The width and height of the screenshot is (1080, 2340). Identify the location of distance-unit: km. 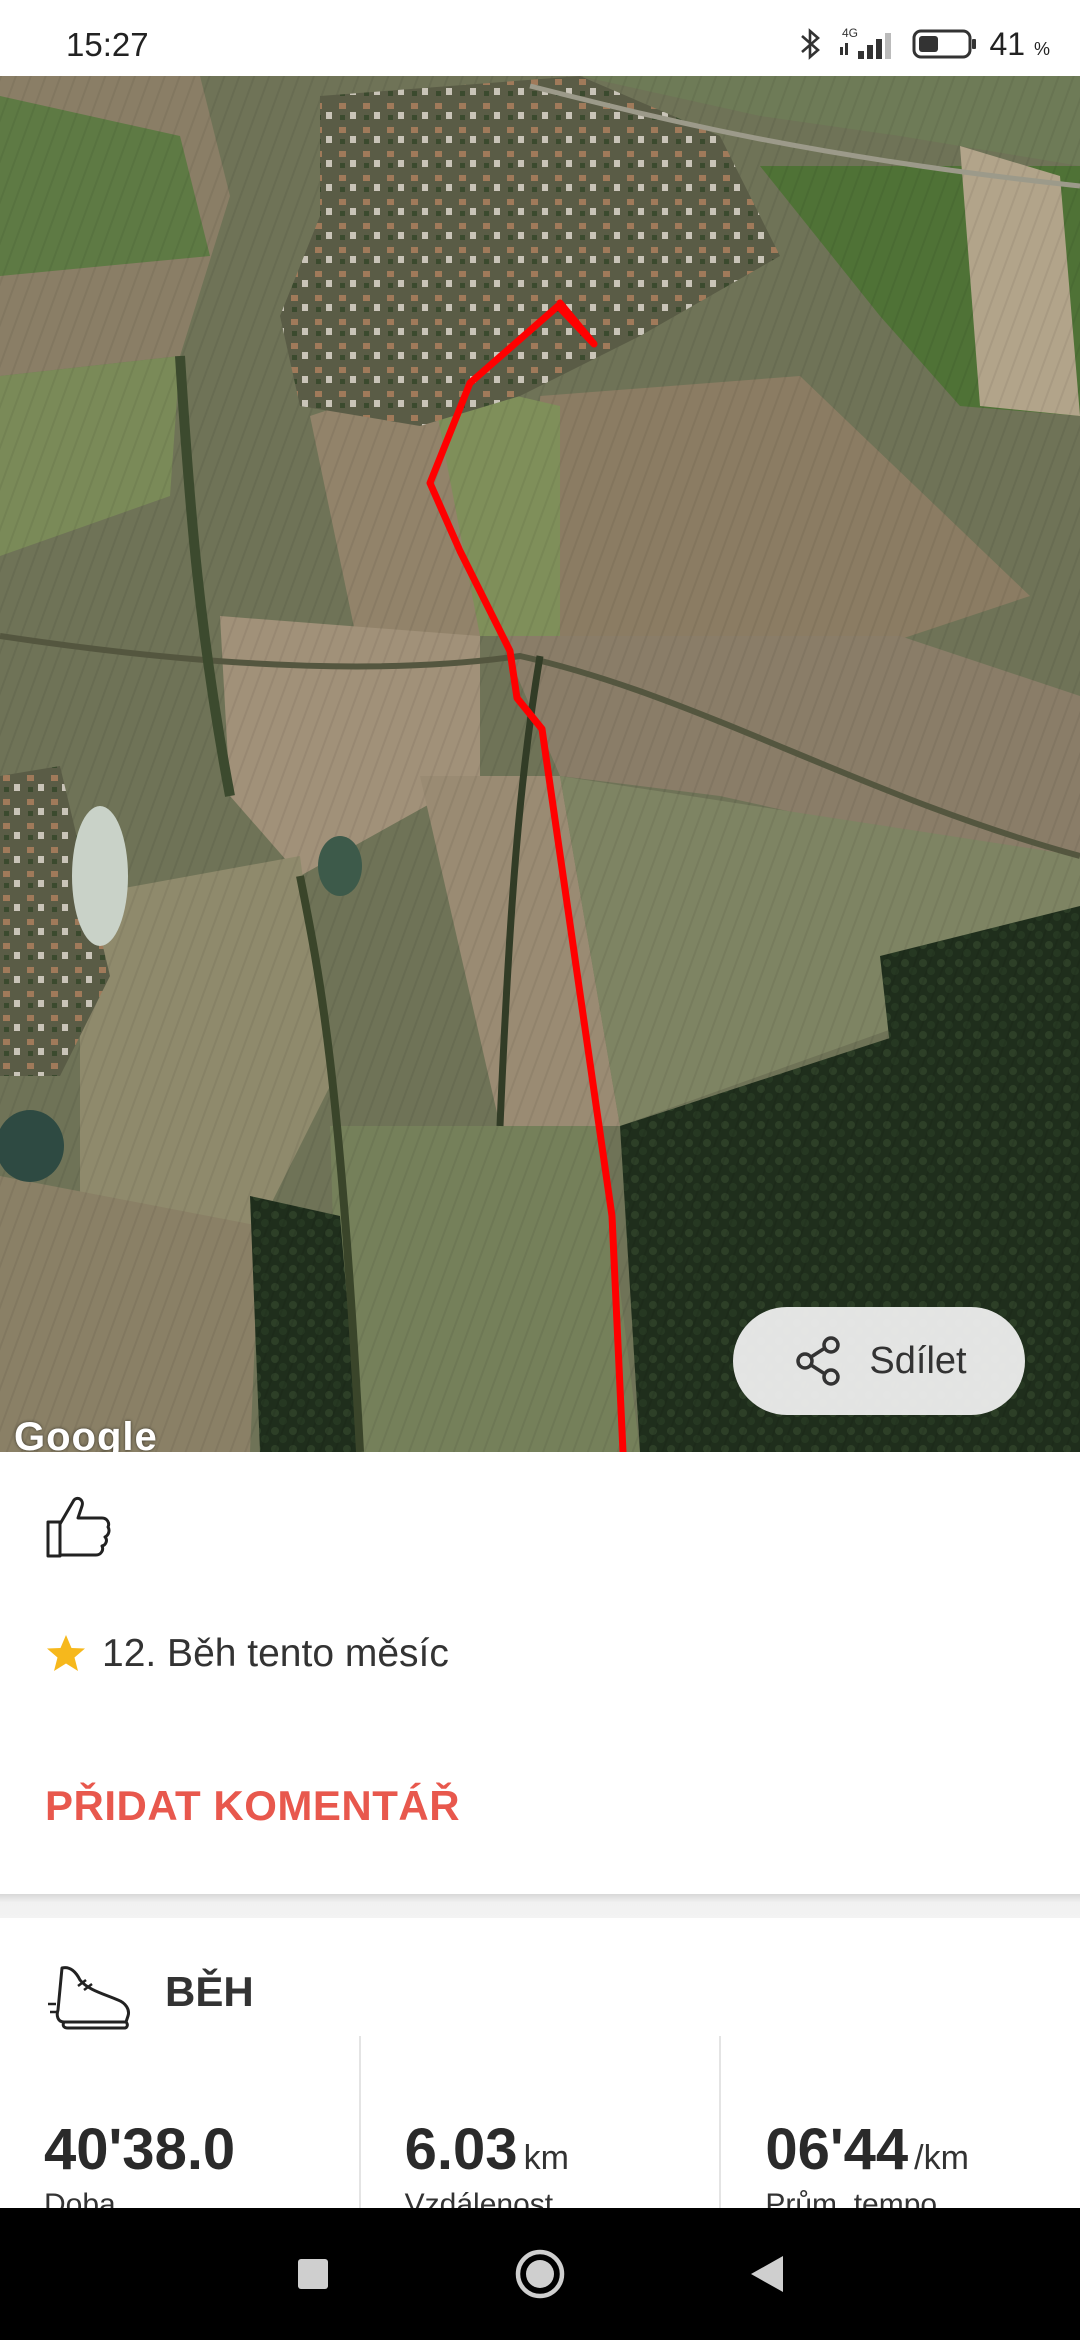
(546, 2158).